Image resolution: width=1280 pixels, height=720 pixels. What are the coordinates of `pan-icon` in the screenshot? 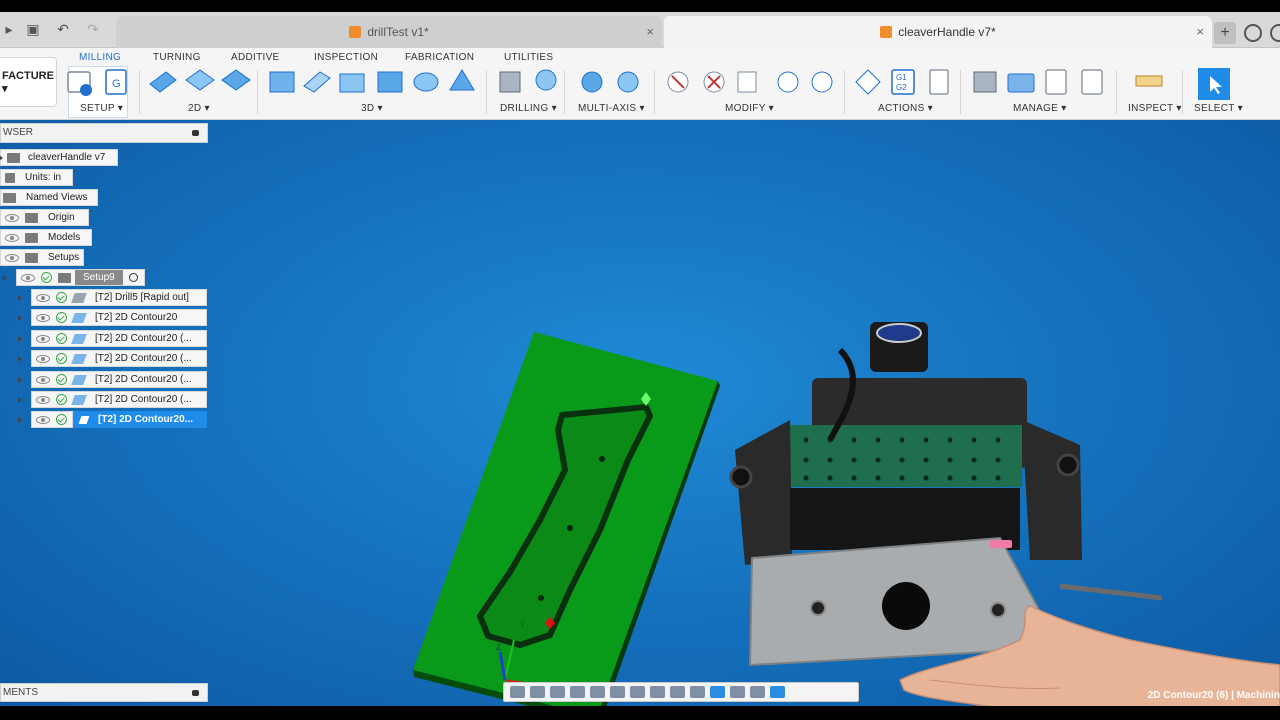 It's located at (557, 692).